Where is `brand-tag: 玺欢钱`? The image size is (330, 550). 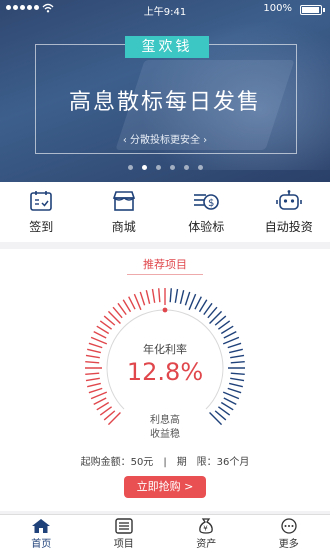 brand-tag: 玺欢钱 is located at coordinates (167, 47).